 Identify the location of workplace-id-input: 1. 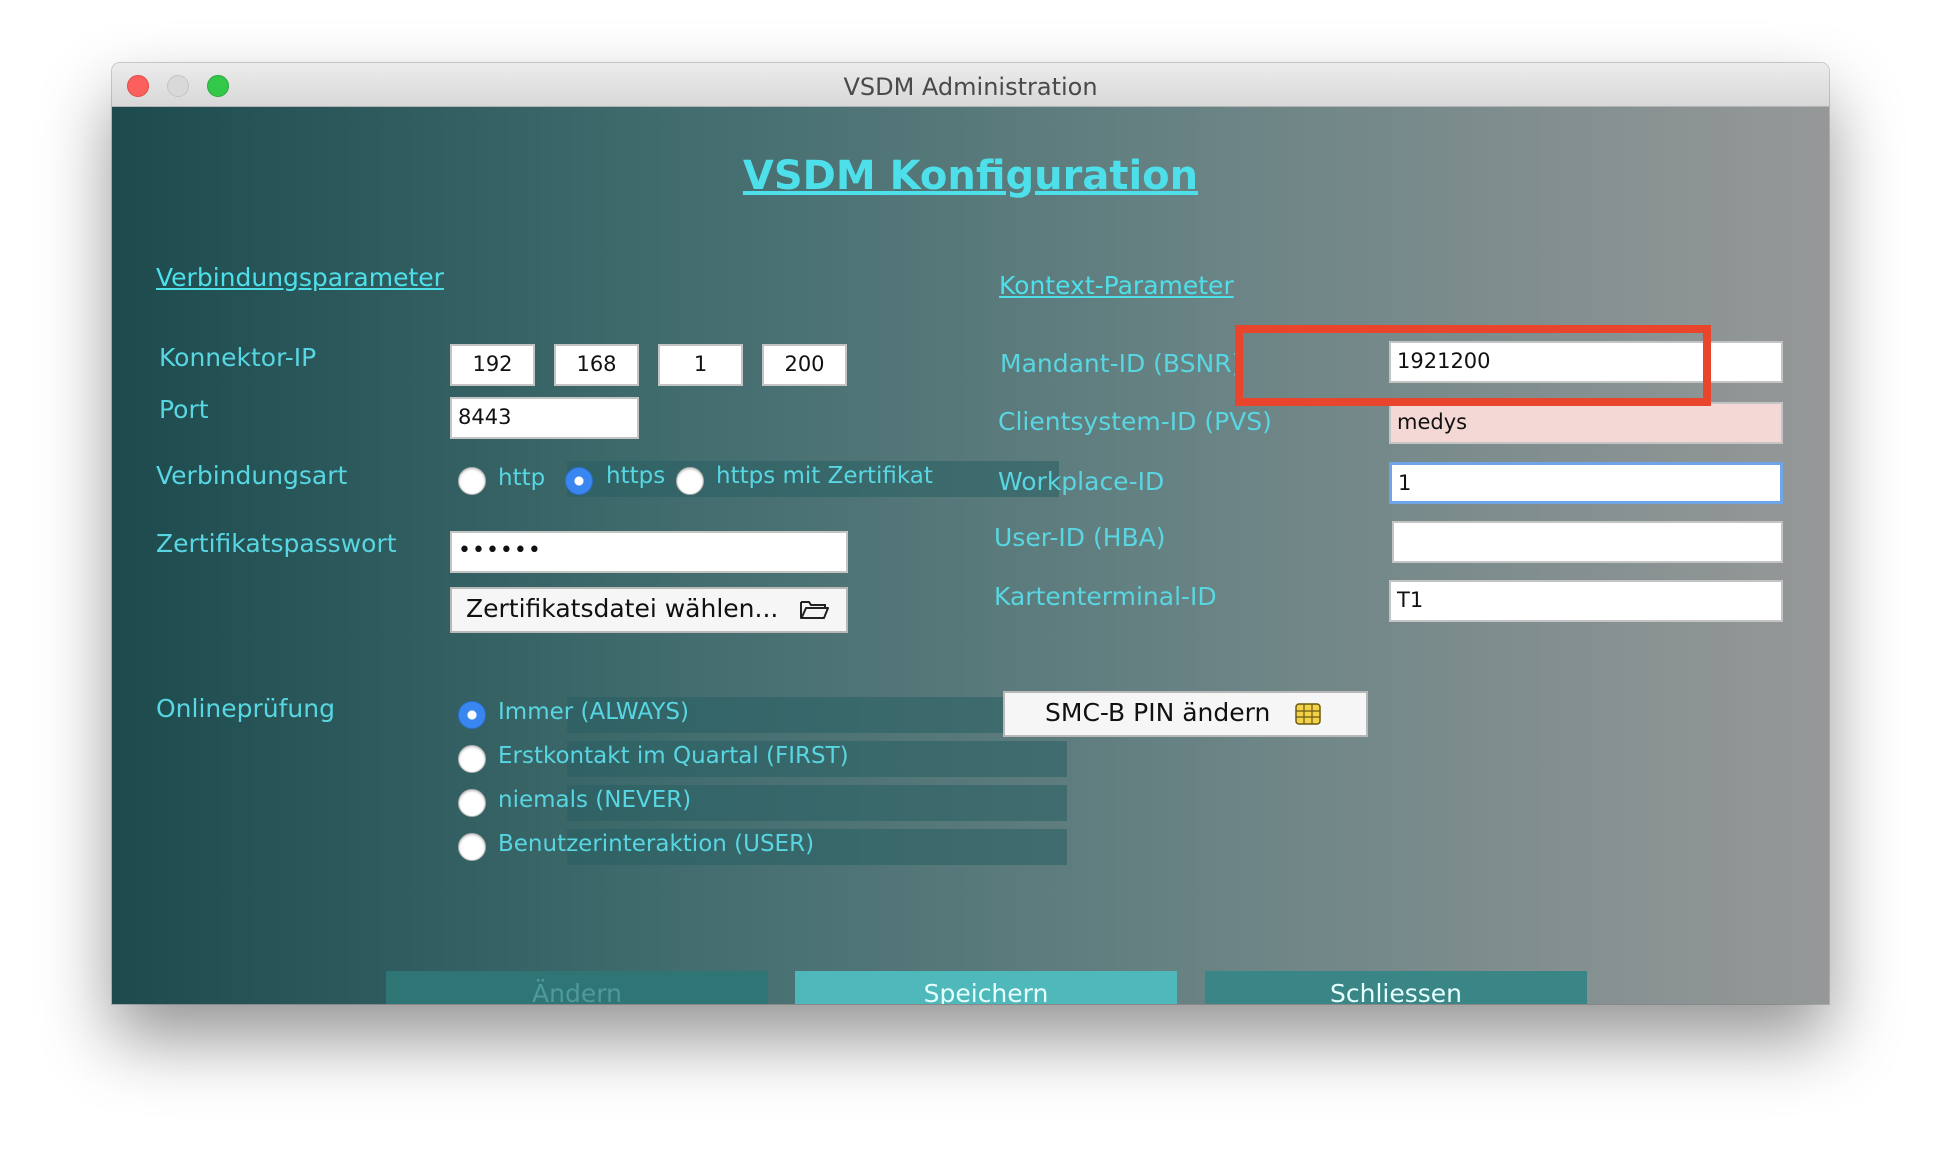
(1586, 483).